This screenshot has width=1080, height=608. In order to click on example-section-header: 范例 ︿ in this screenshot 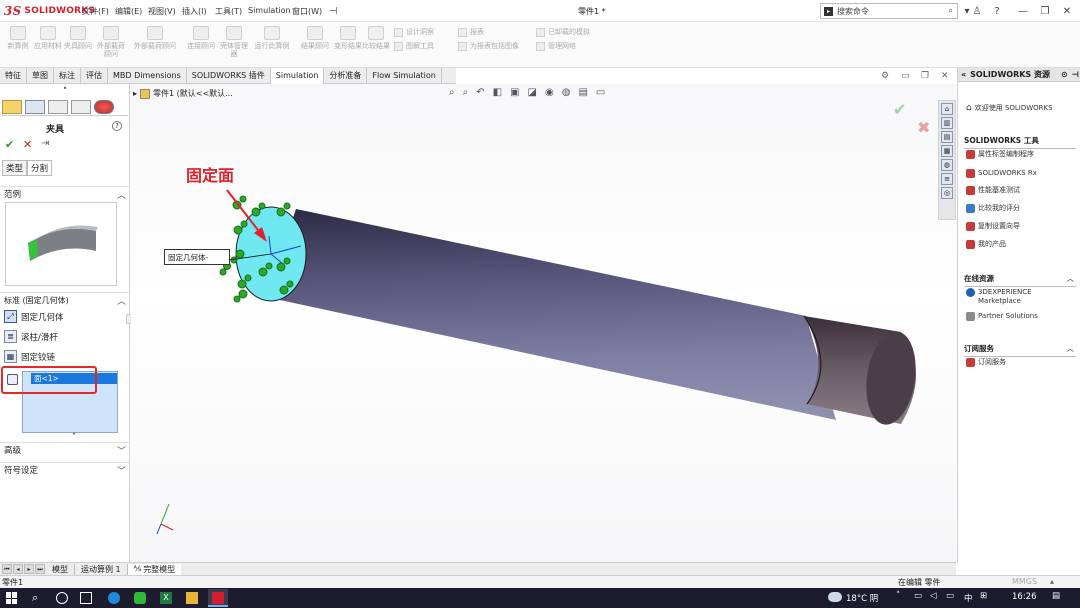, I will do `click(65, 193)`.